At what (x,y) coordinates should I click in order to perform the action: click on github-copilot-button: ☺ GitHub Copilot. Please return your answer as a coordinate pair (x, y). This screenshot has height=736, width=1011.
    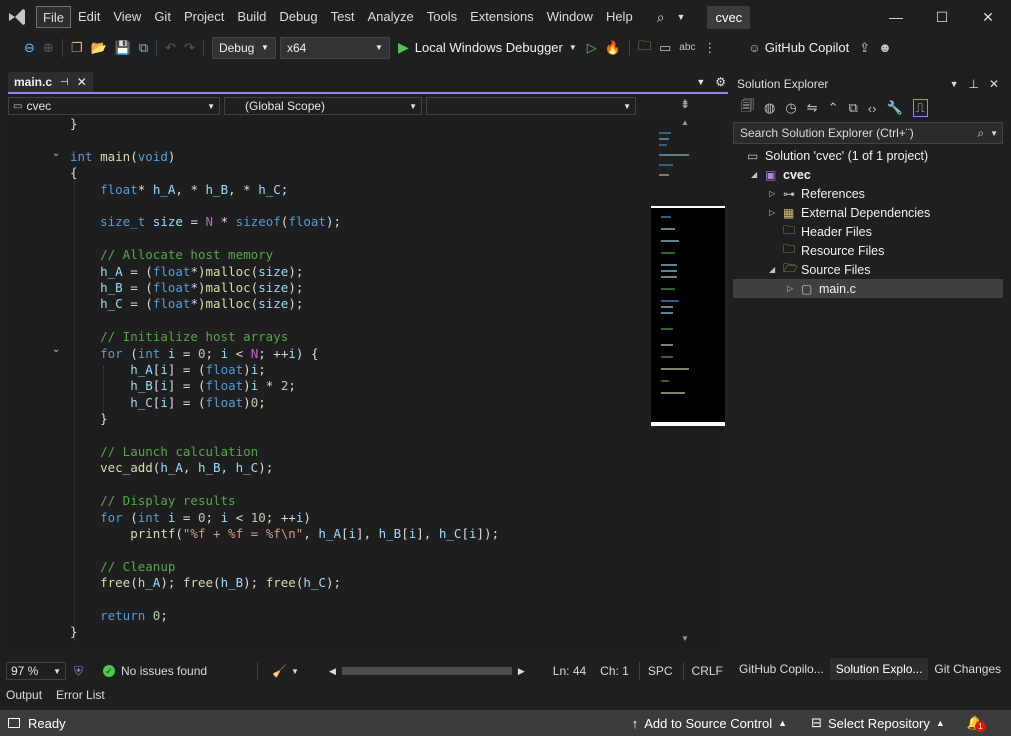
    Looking at the image, I should click on (798, 47).